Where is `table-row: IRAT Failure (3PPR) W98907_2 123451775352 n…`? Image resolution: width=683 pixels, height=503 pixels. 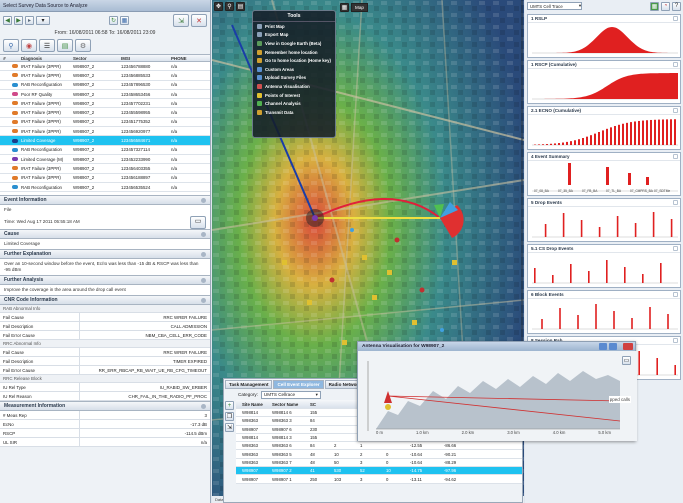
table-row: IRAT Failure (3PPR) W98907_2 123451775352 n… is located at coordinates (105, 122).